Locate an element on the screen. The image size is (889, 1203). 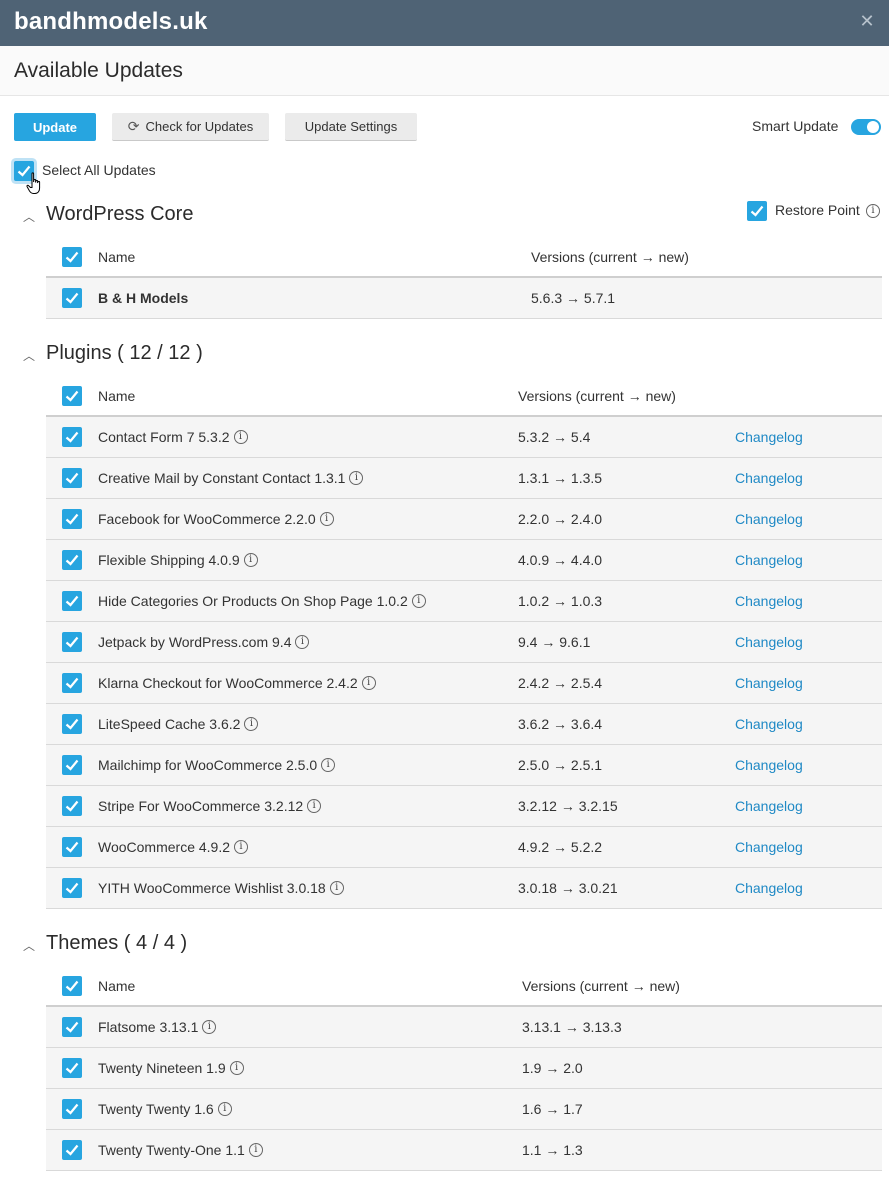
item-name-text: Twenty Nineteen 1.9 is located at coordinates (162, 1068).